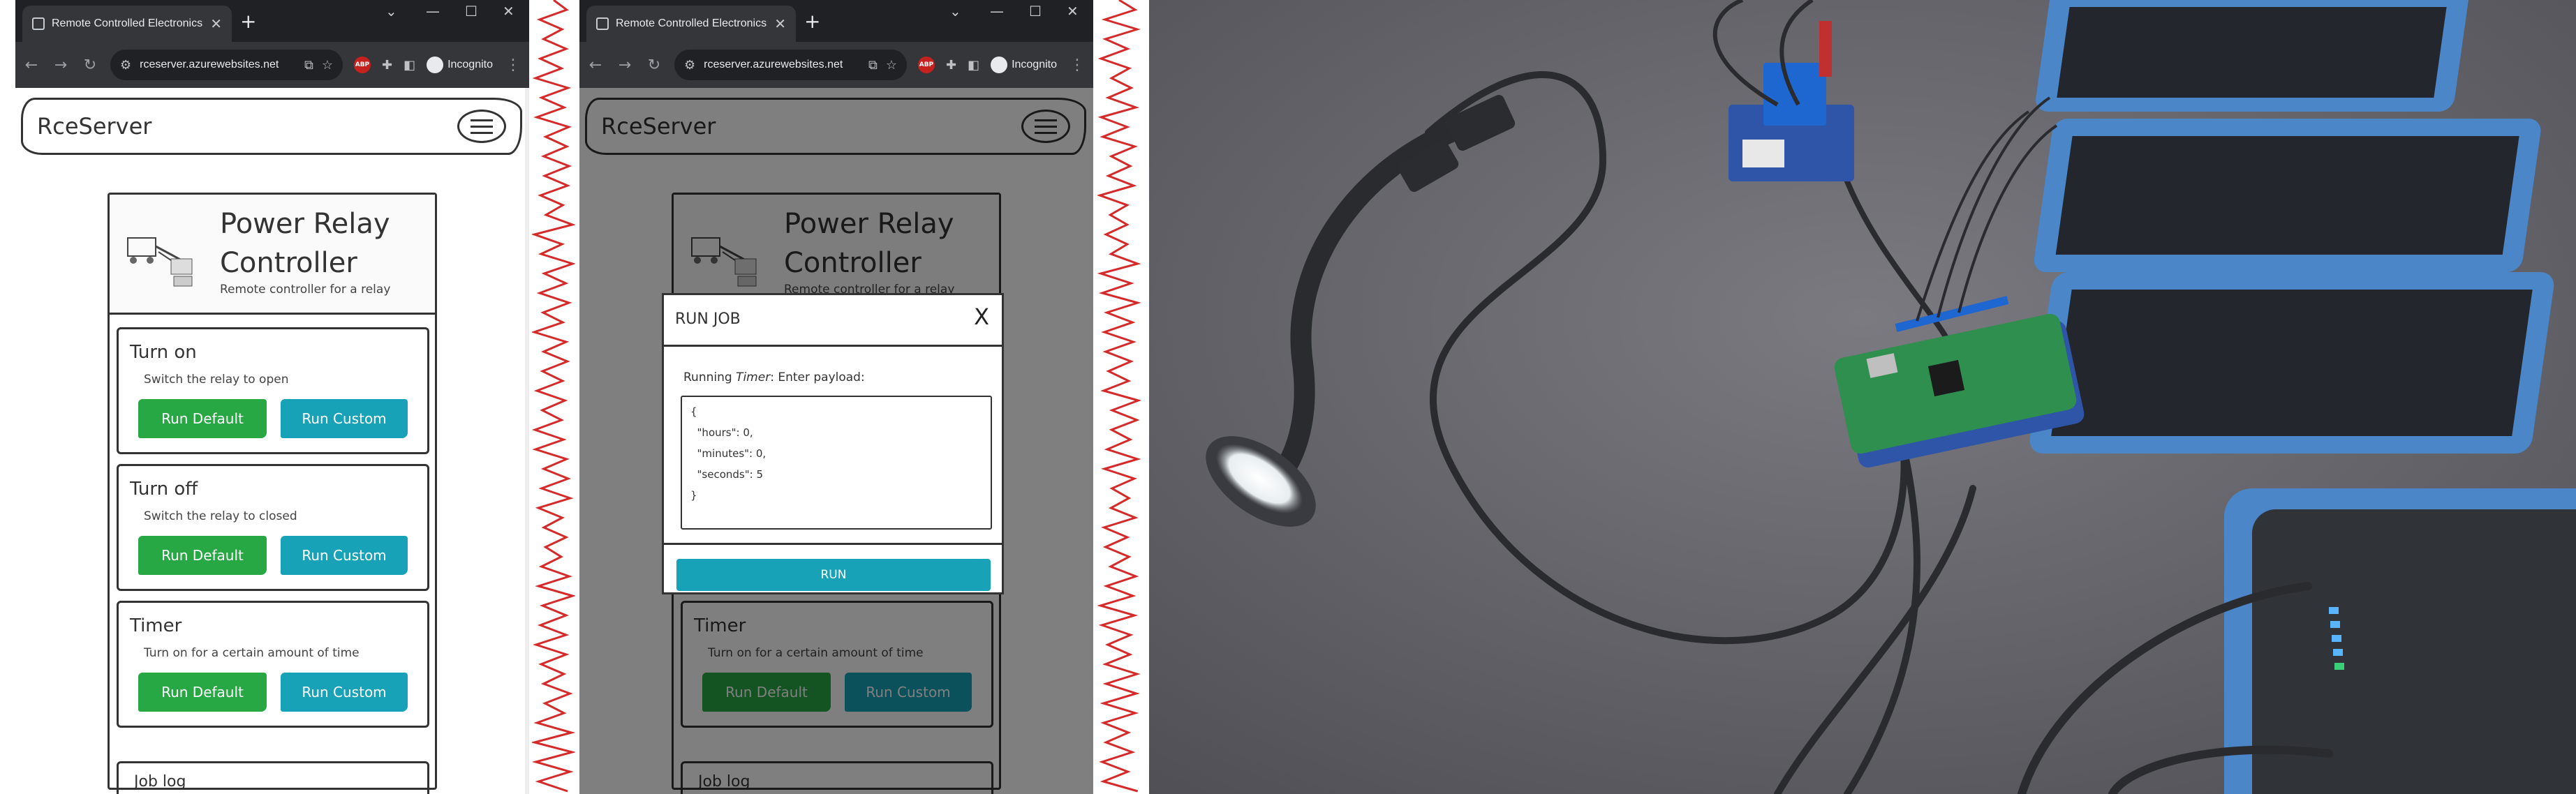 The height and width of the screenshot is (794, 2576). What do you see at coordinates (164, 489) in the screenshot?
I see `job-name: Turn off` at bounding box center [164, 489].